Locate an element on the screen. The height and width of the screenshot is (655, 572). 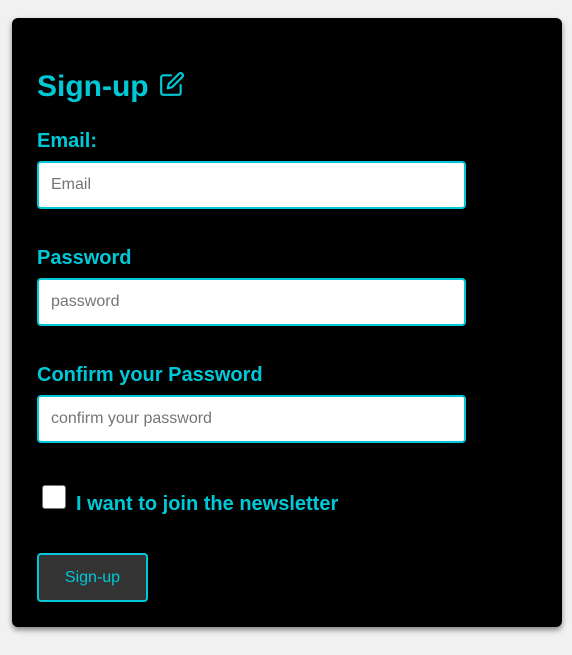
email-field is located at coordinates (251, 185).